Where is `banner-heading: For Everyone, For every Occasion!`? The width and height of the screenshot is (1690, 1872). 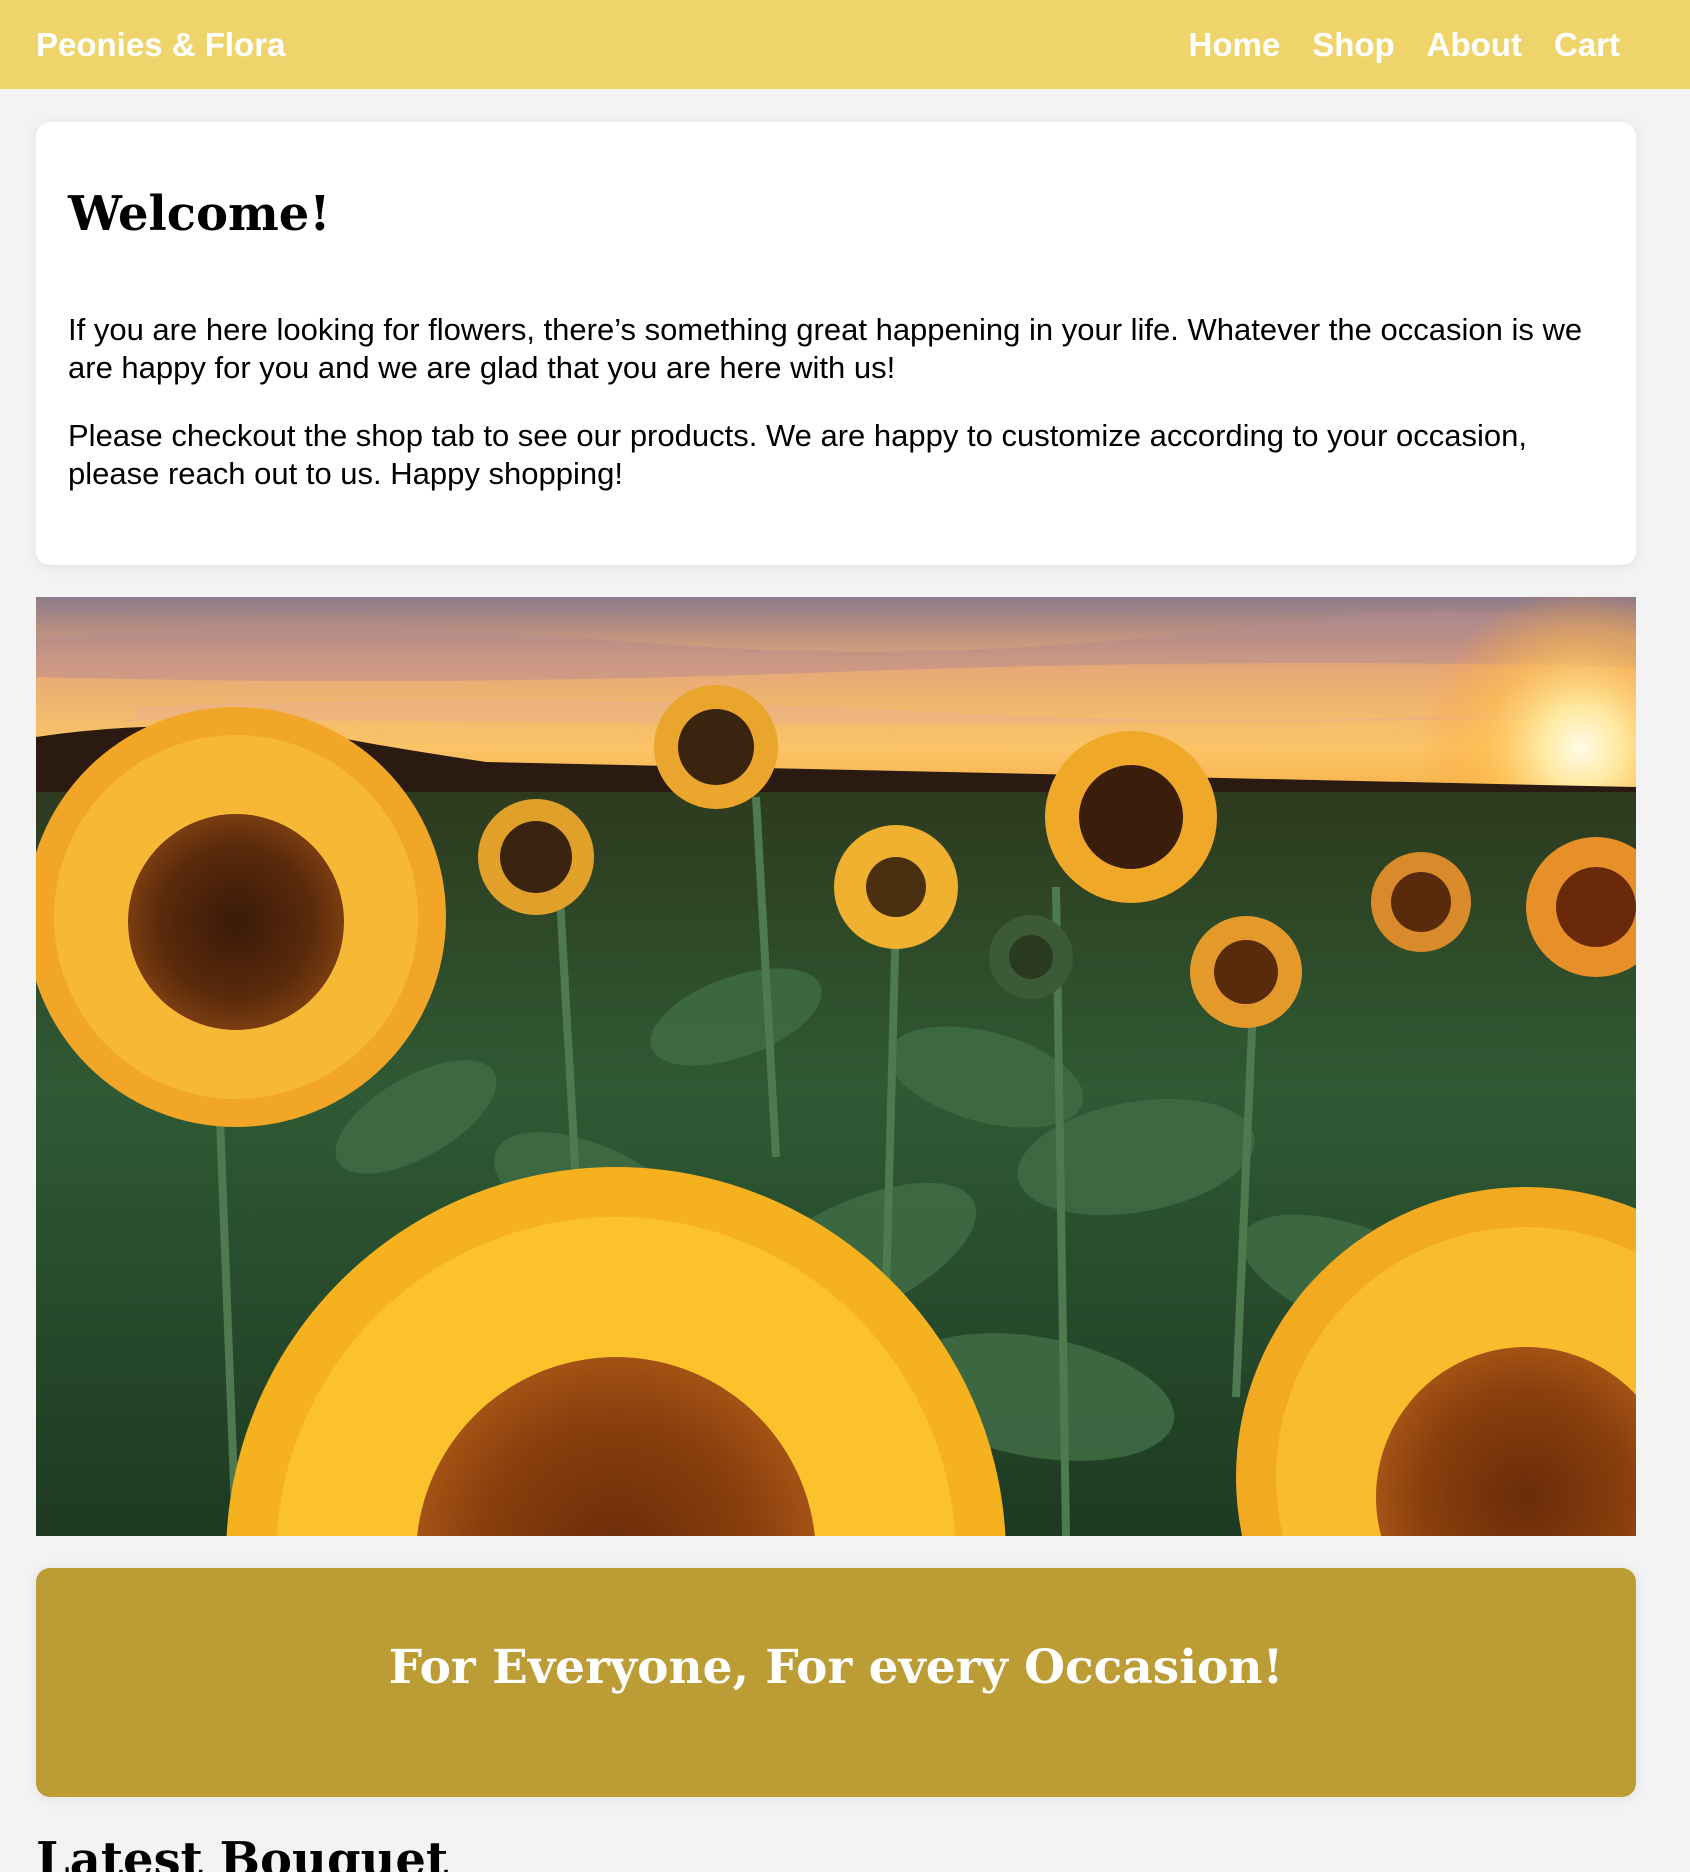 banner-heading: For Everyone, For every Occasion! is located at coordinates (836, 1667).